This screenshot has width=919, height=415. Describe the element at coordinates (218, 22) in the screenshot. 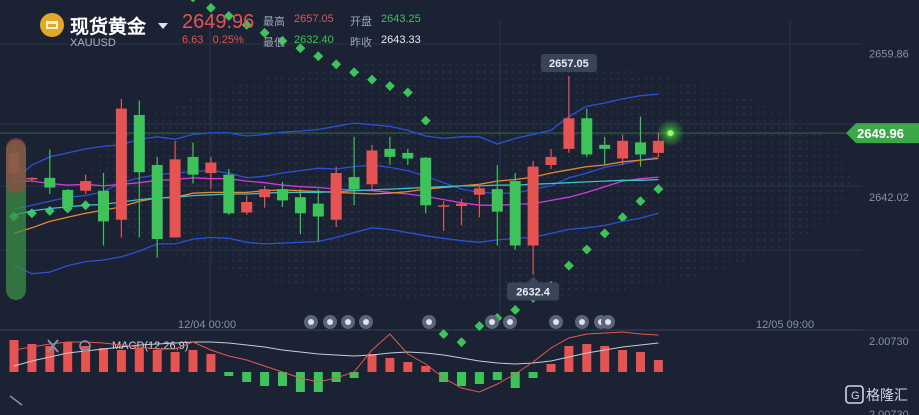

I see `last-price: 2649.96` at that location.